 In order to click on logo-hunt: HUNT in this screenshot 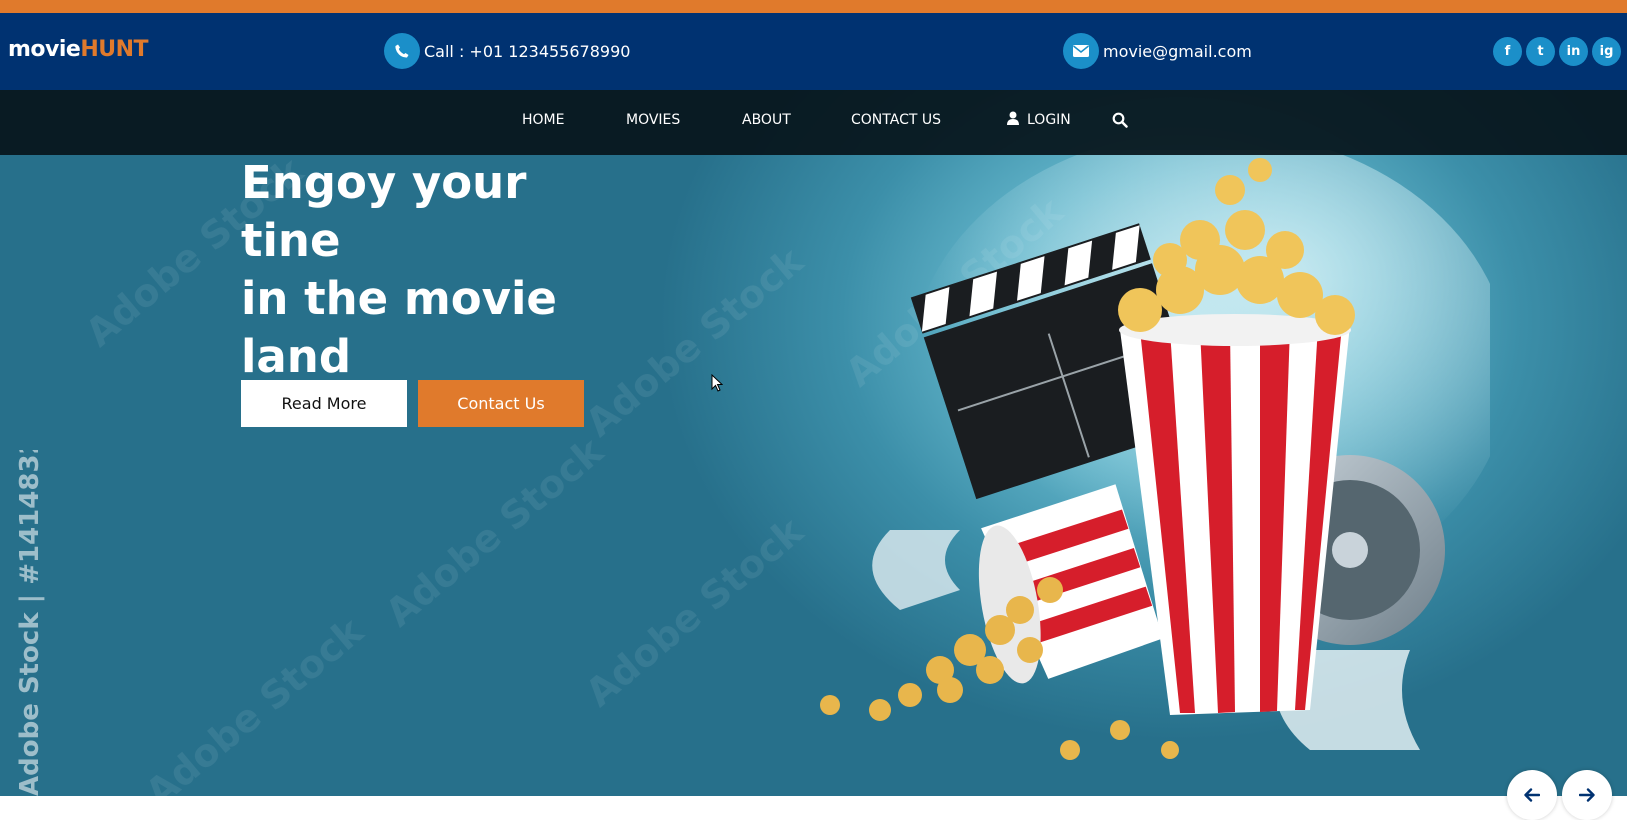, I will do `click(114, 49)`.